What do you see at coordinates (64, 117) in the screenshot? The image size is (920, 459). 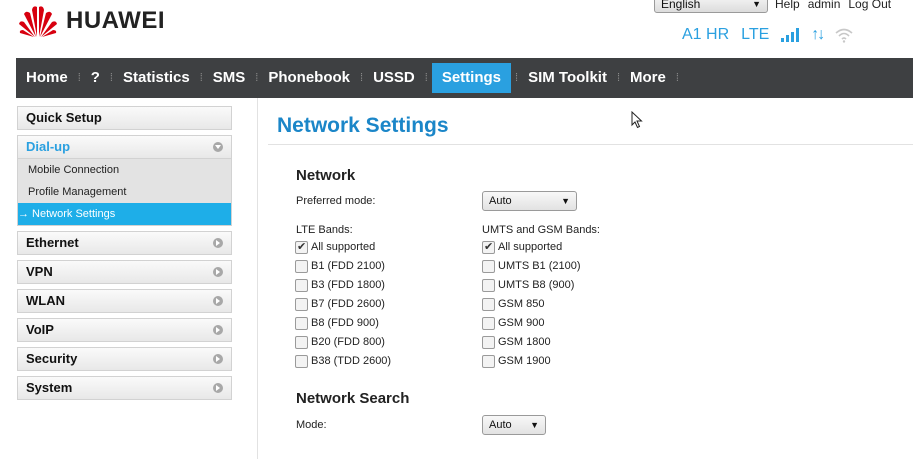 I see `sidebar-item-label: Quick Setup` at bounding box center [64, 117].